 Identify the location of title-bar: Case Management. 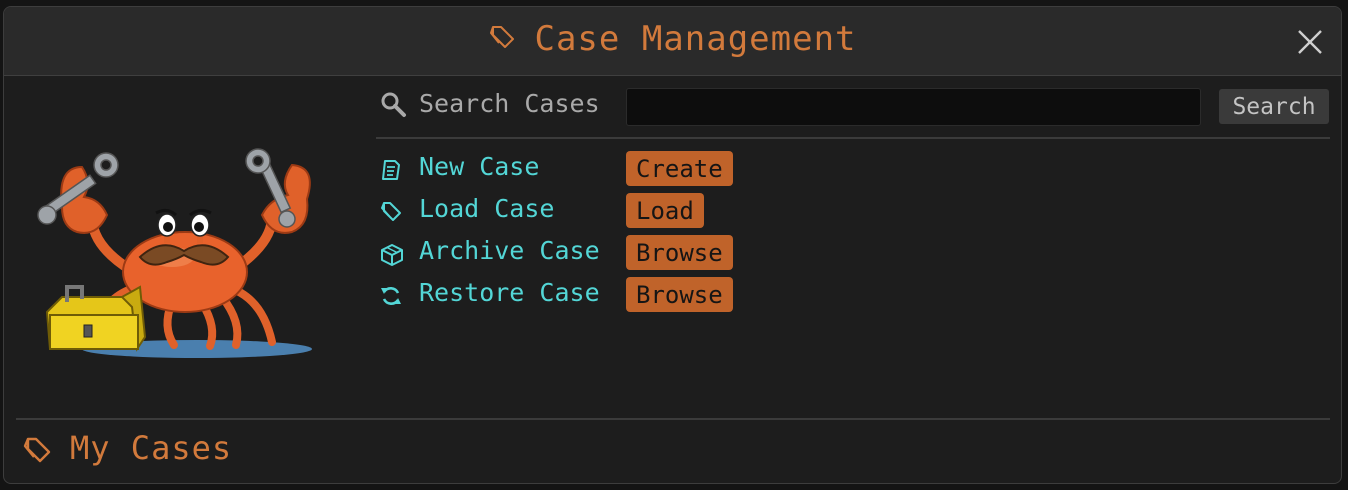
(672, 41).